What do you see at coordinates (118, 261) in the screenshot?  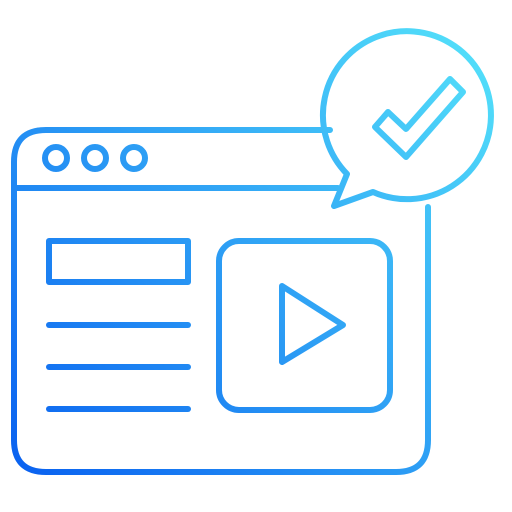 I see `heading-block` at bounding box center [118, 261].